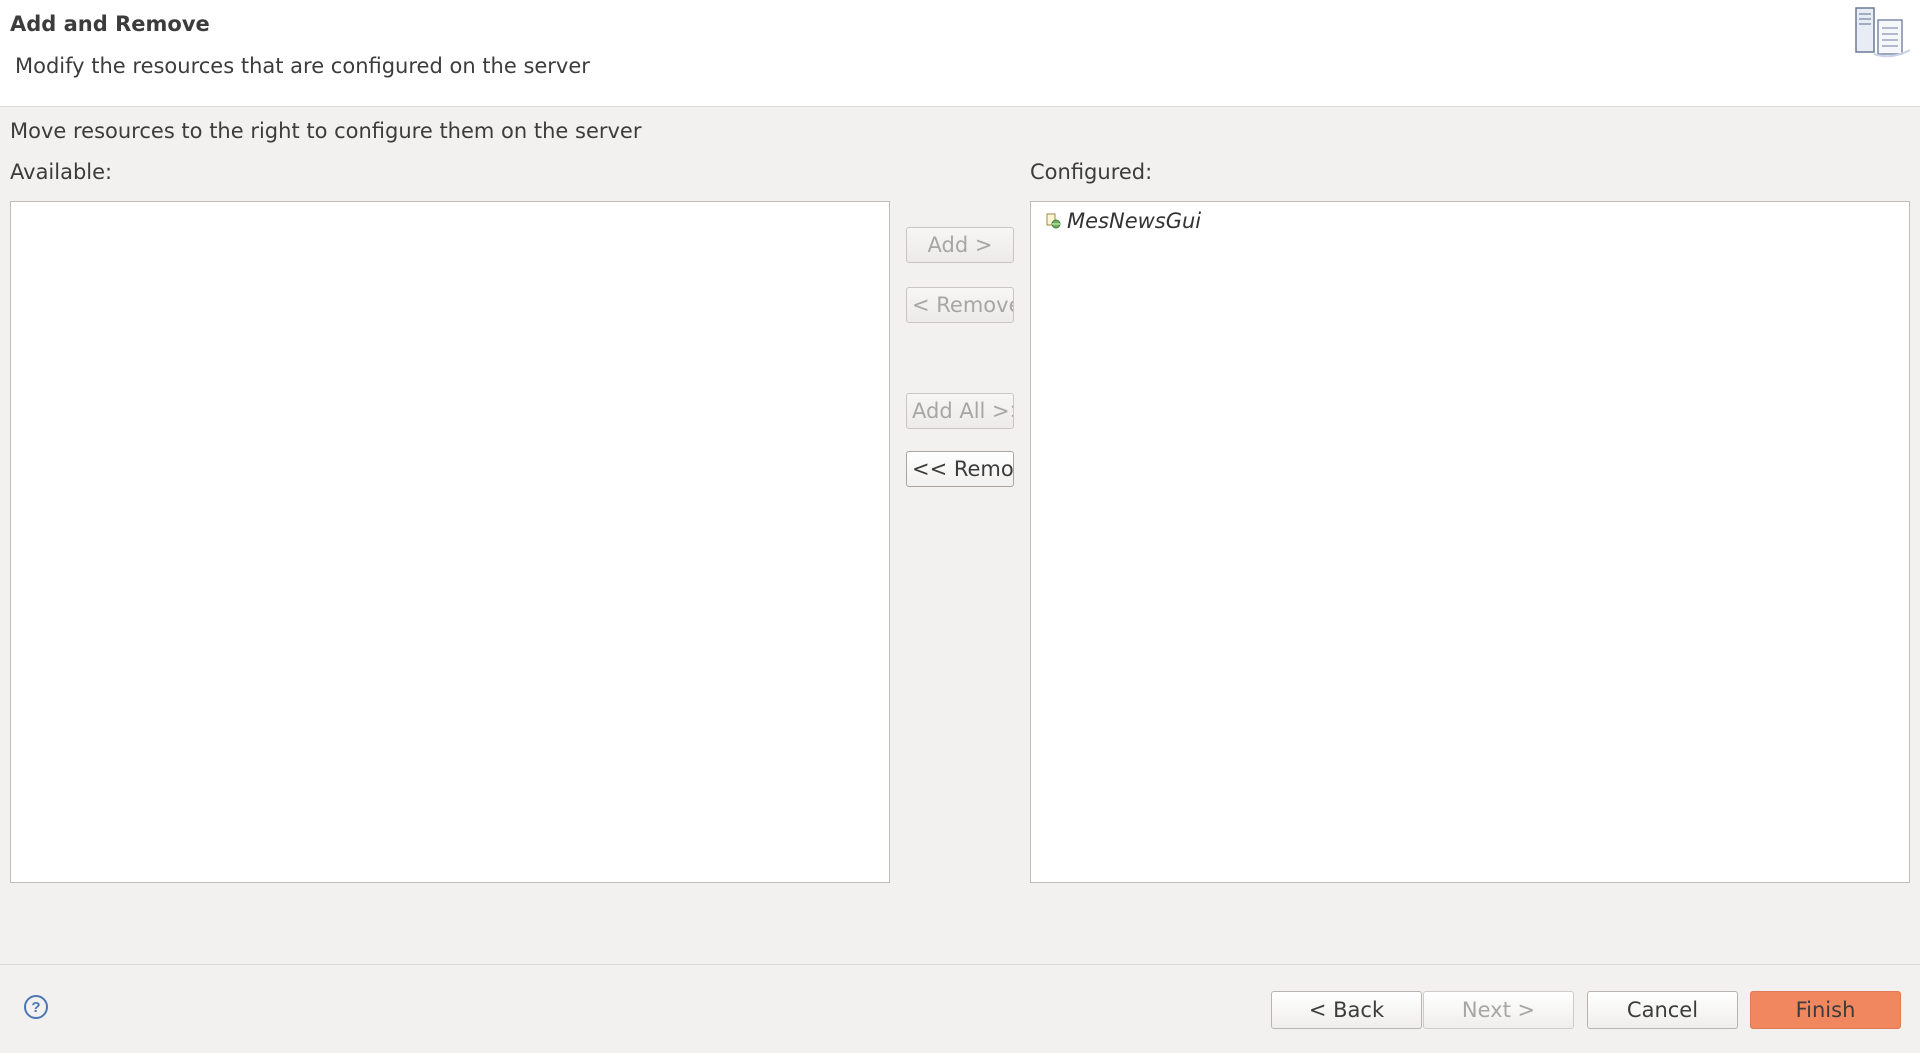  What do you see at coordinates (36, 1007) in the screenshot?
I see `help-icon: ?` at bounding box center [36, 1007].